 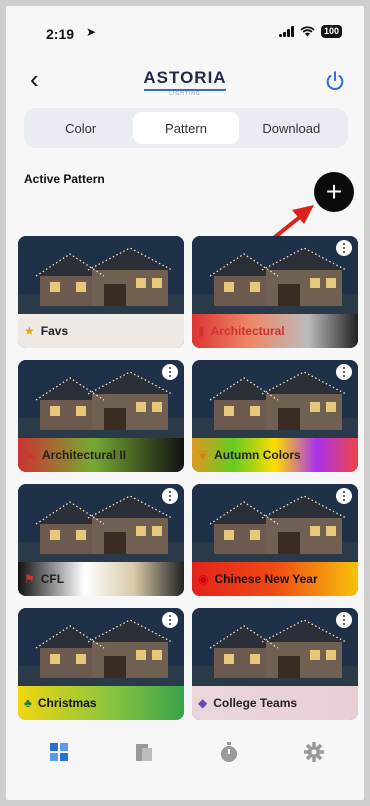 What do you see at coordinates (291, 128) in the screenshot?
I see `tab-download: Download` at bounding box center [291, 128].